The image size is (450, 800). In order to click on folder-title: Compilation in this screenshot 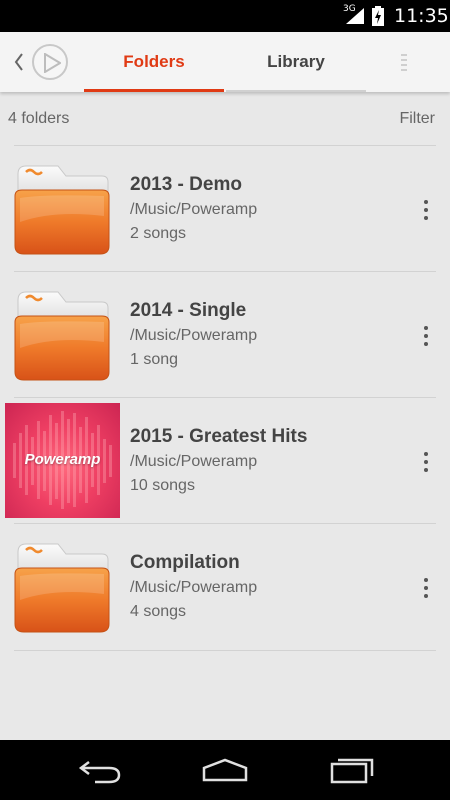, I will do `click(185, 562)`.